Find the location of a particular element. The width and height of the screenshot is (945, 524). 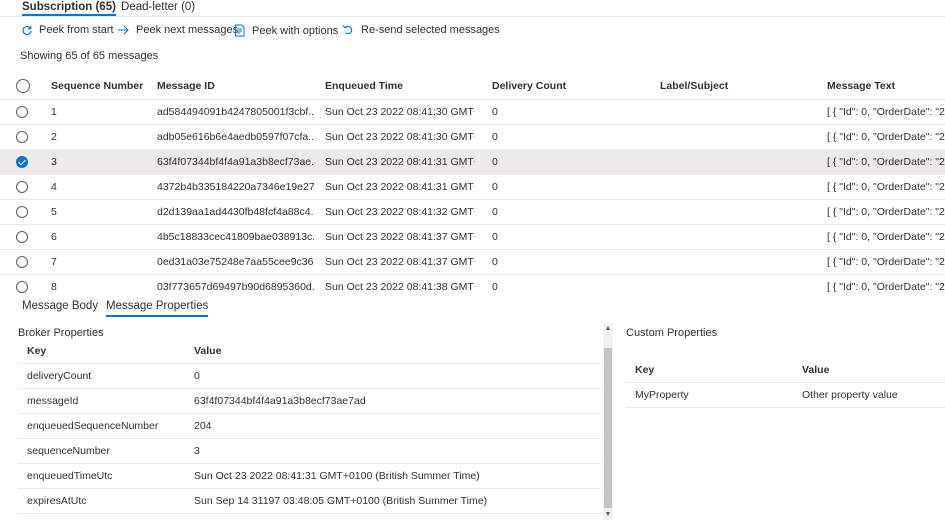

properties-scrollbar: ▲ ▼ is located at coordinates (608, 422).